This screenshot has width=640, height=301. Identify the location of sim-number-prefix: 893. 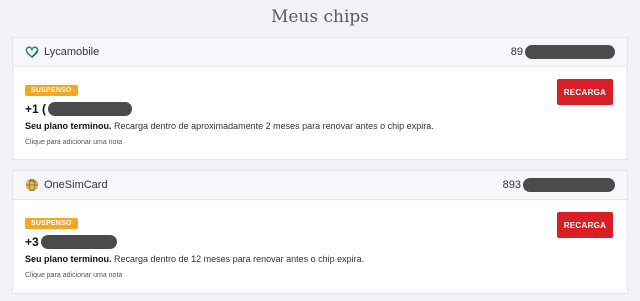
(511, 185).